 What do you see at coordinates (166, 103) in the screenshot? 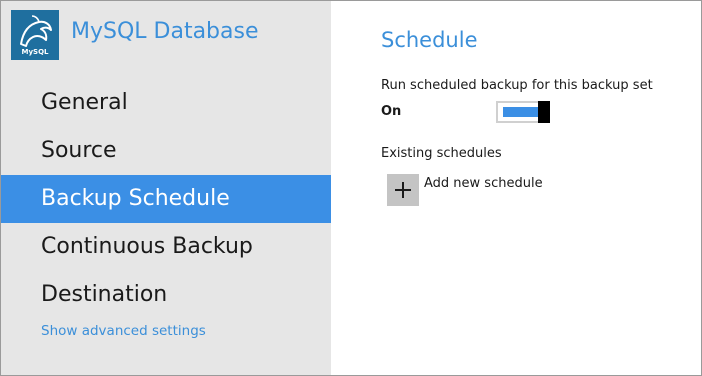
I see `sidebar-item-general: General` at bounding box center [166, 103].